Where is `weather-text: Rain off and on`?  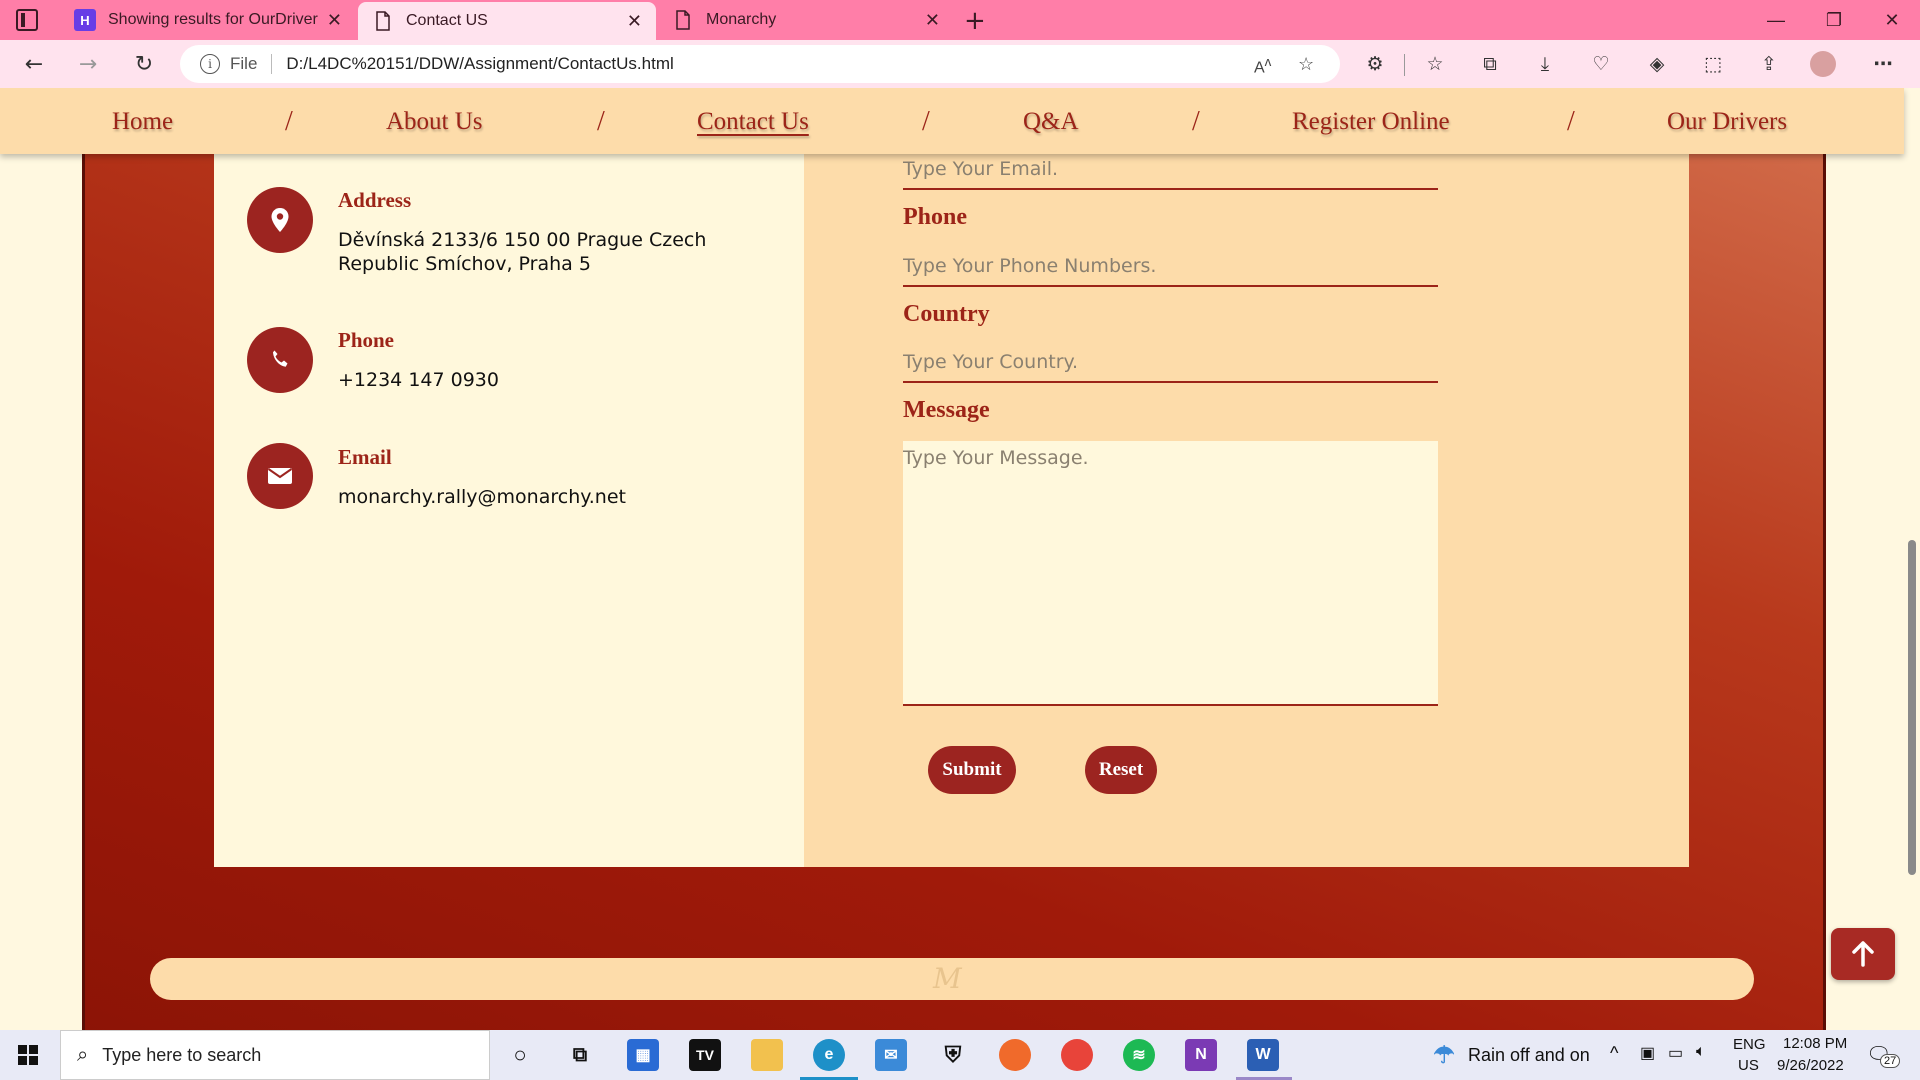 weather-text: Rain off and on is located at coordinates (1529, 1055).